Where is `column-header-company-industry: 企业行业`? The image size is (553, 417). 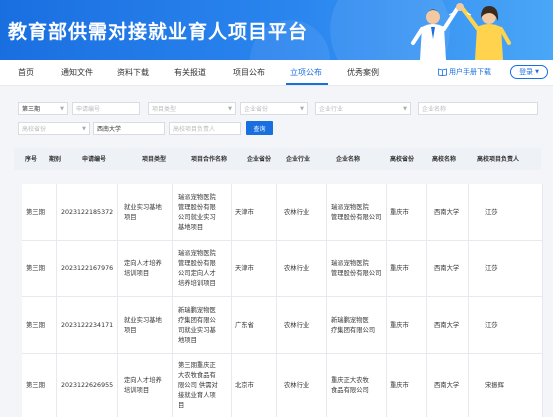 column-header-company-industry: 企业行业 is located at coordinates (298, 159).